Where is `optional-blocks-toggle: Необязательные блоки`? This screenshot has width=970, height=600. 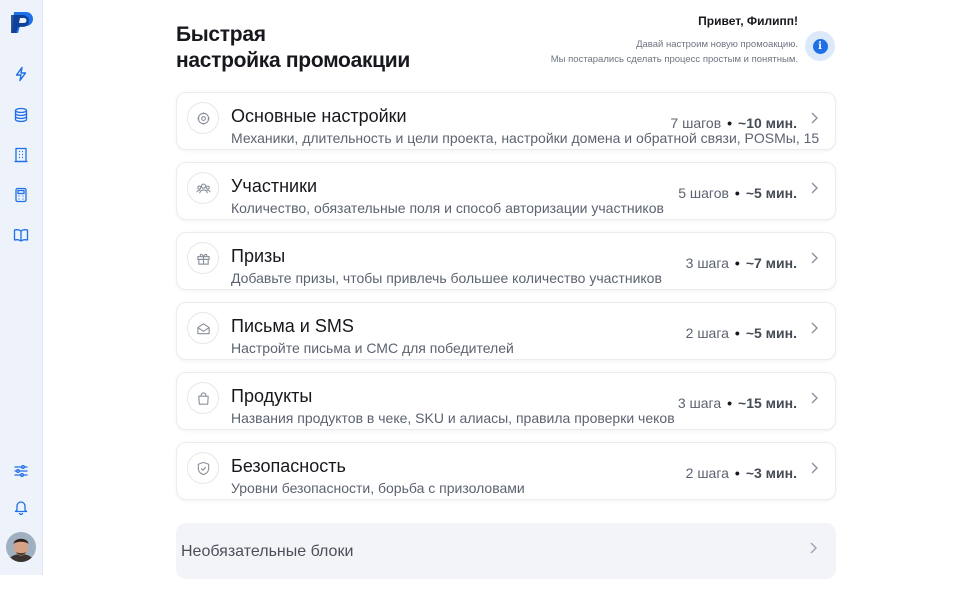
optional-blocks-toggle: Необязательные блоки is located at coordinates (506, 551).